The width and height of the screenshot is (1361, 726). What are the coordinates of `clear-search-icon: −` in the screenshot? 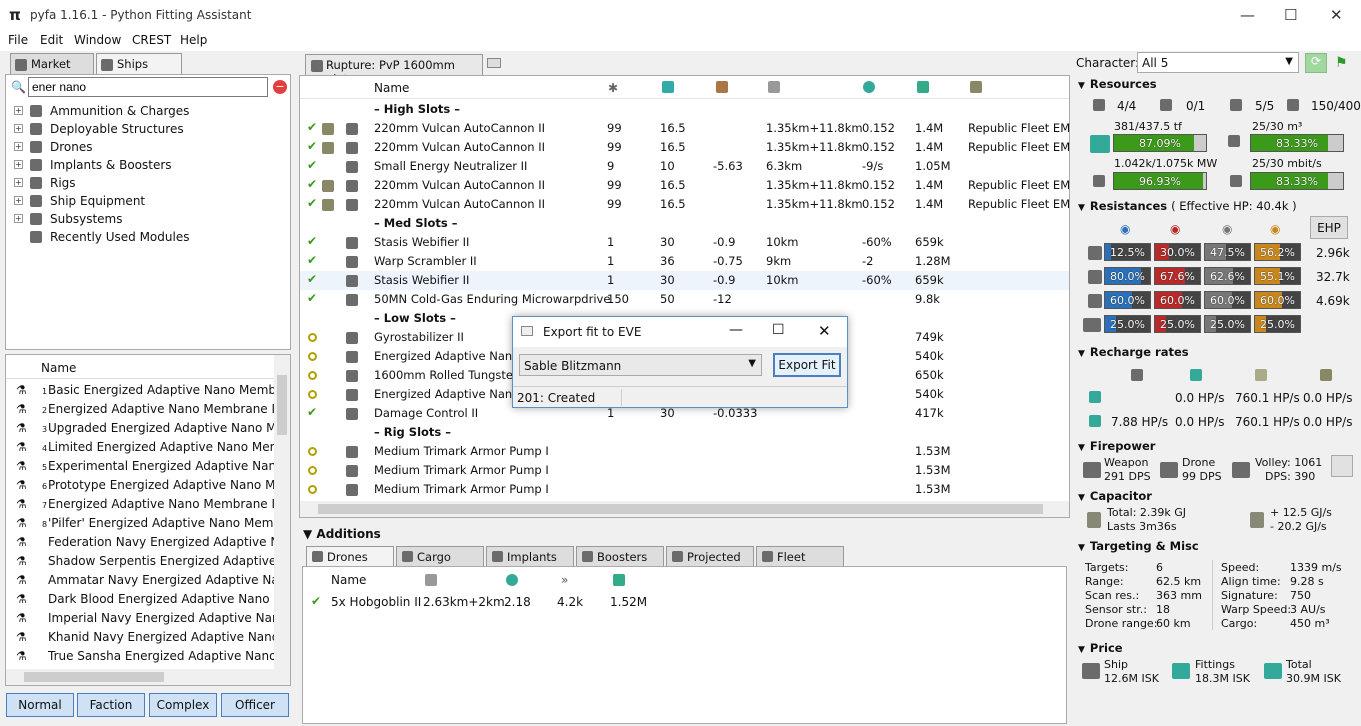 It's located at (280, 87).